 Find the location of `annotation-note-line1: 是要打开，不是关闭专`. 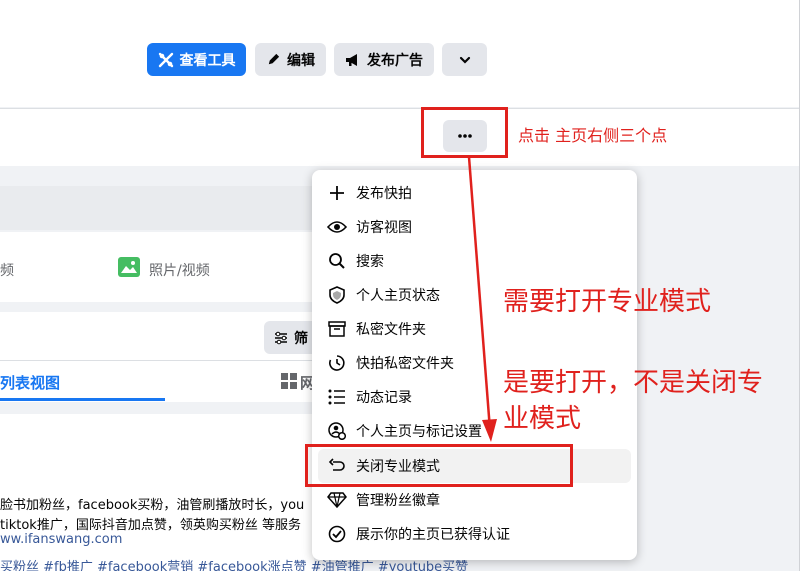

annotation-note-line1: 是要打开，不是关闭专 is located at coordinates (633, 383).